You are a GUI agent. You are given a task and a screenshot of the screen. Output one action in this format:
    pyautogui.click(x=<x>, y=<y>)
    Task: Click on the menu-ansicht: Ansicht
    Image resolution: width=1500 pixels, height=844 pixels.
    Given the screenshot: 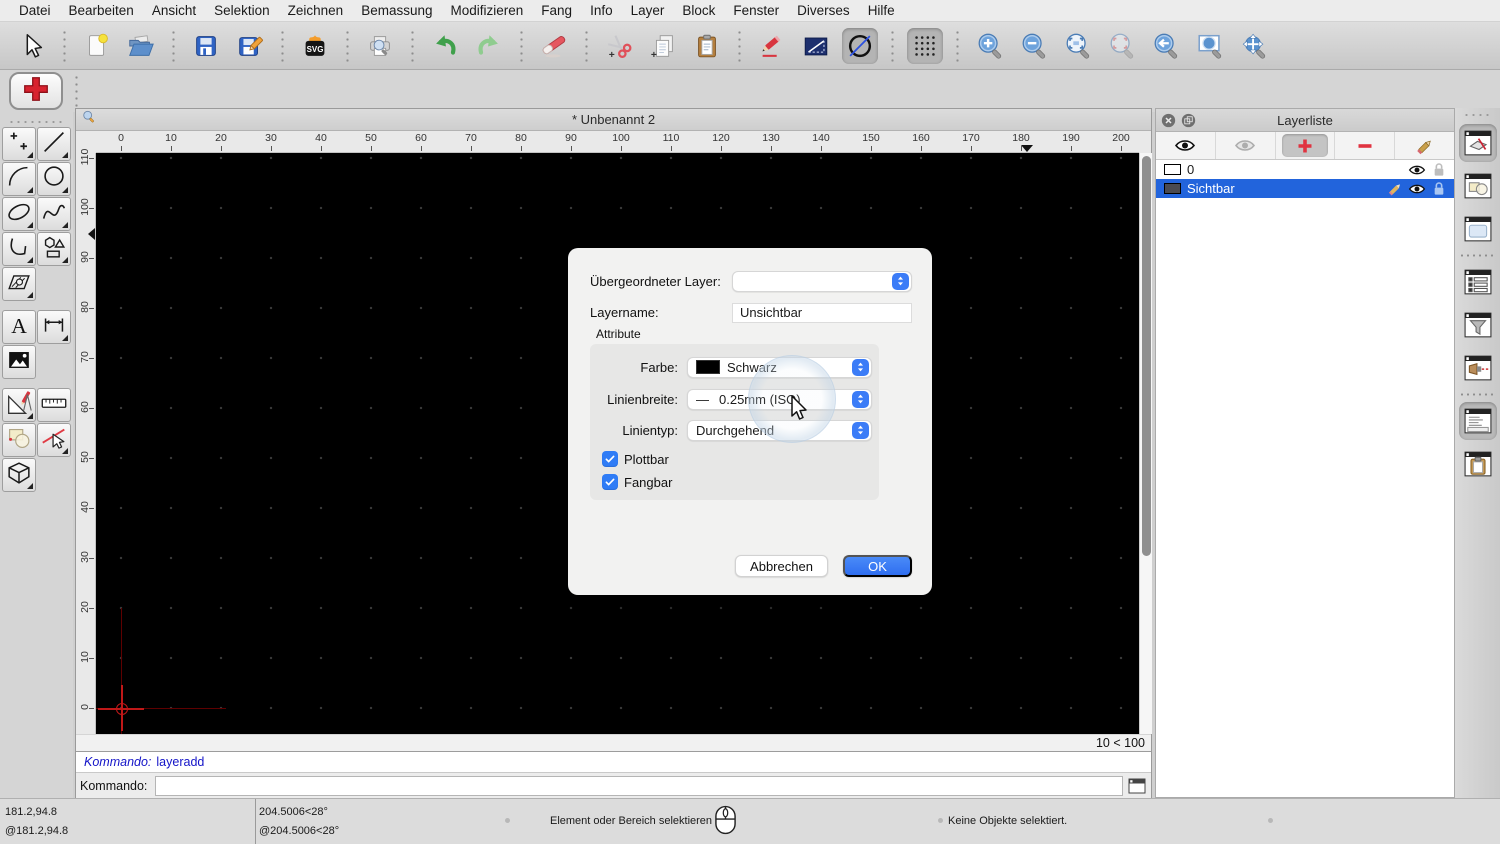 What is the action you would take?
    pyautogui.click(x=174, y=10)
    